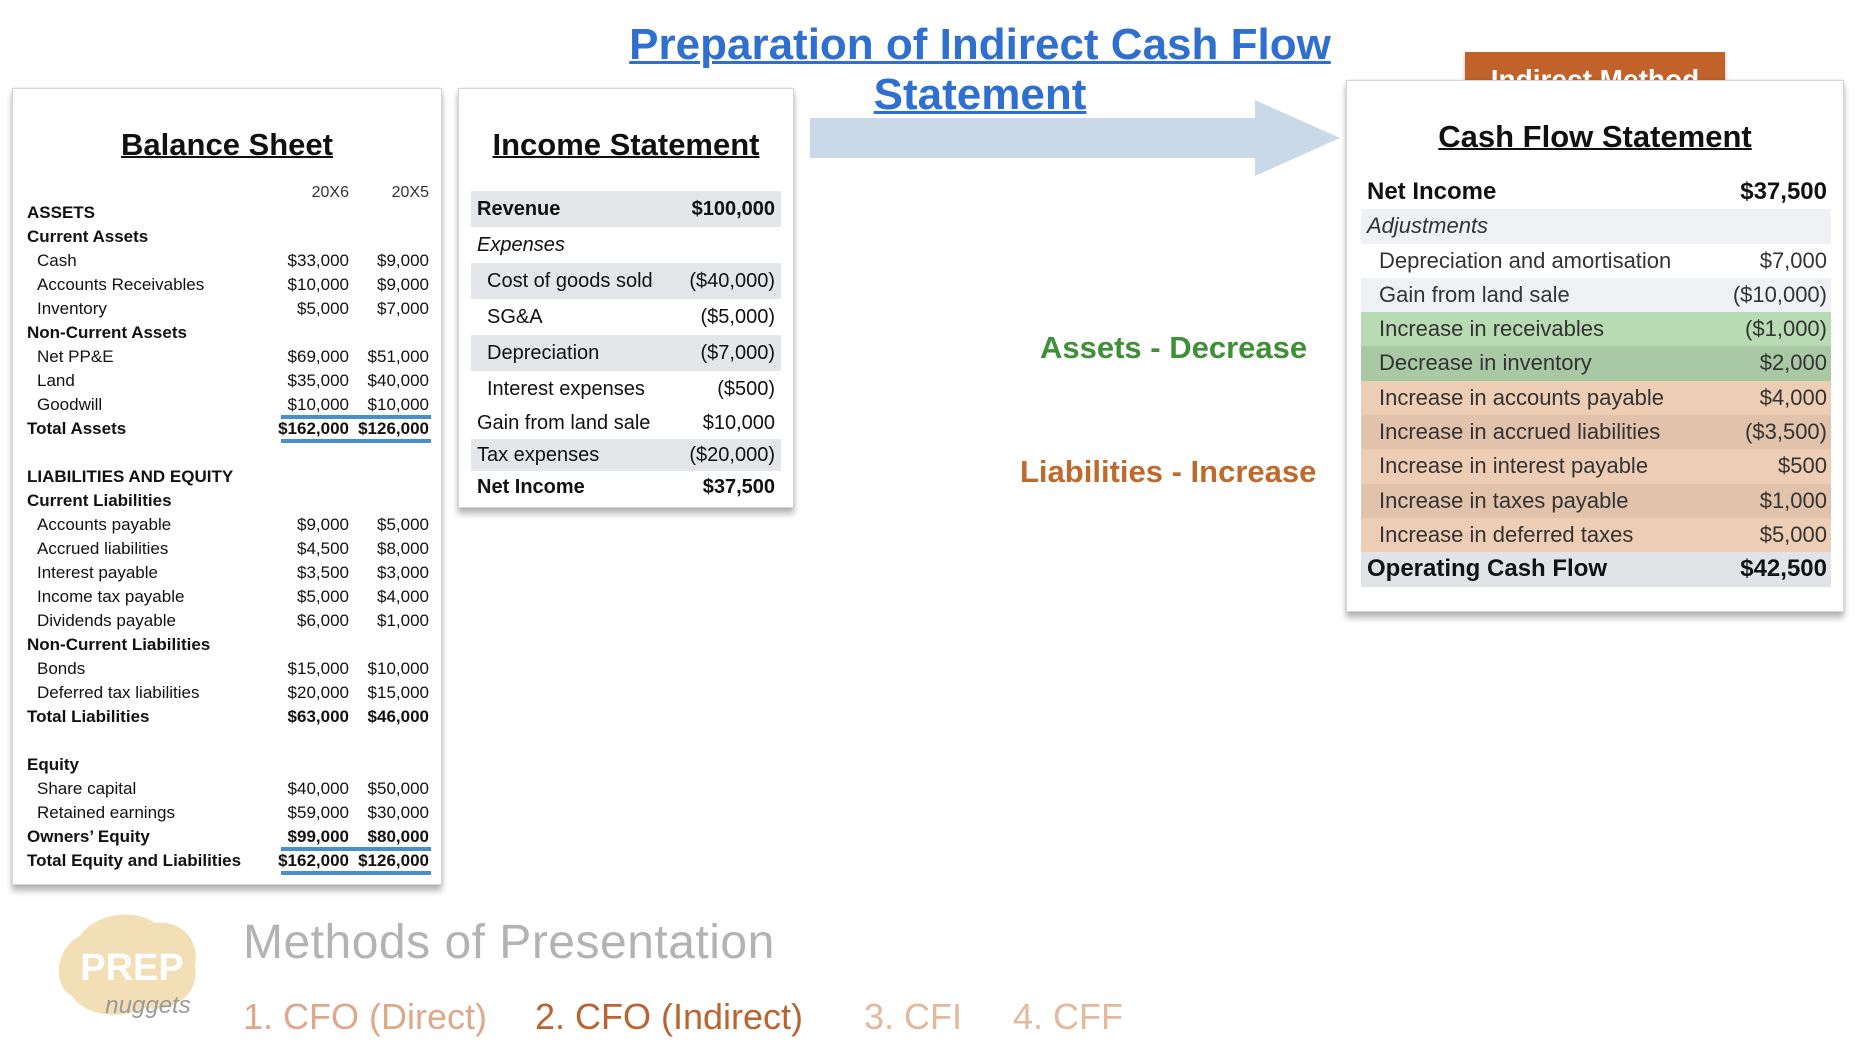 This screenshot has height=1046, width=1858. Describe the element at coordinates (398, 716) in the screenshot. I see `balance-sheet-value-20x5: $46,000` at that location.